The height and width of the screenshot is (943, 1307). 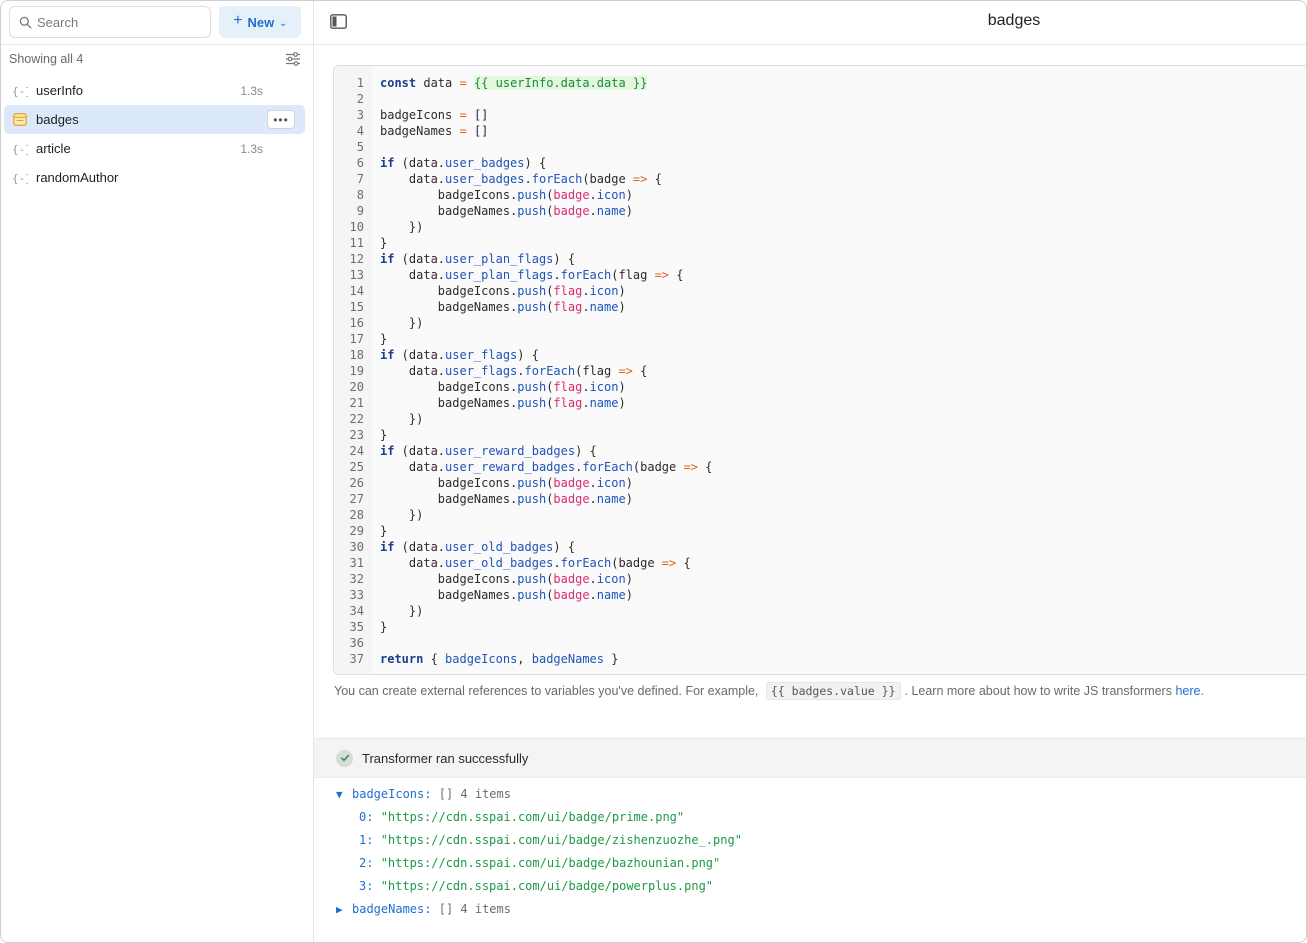 What do you see at coordinates (488, 451) in the screenshot?
I see `code-text: if (data.user_reward_badges) {` at bounding box center [488, 451].